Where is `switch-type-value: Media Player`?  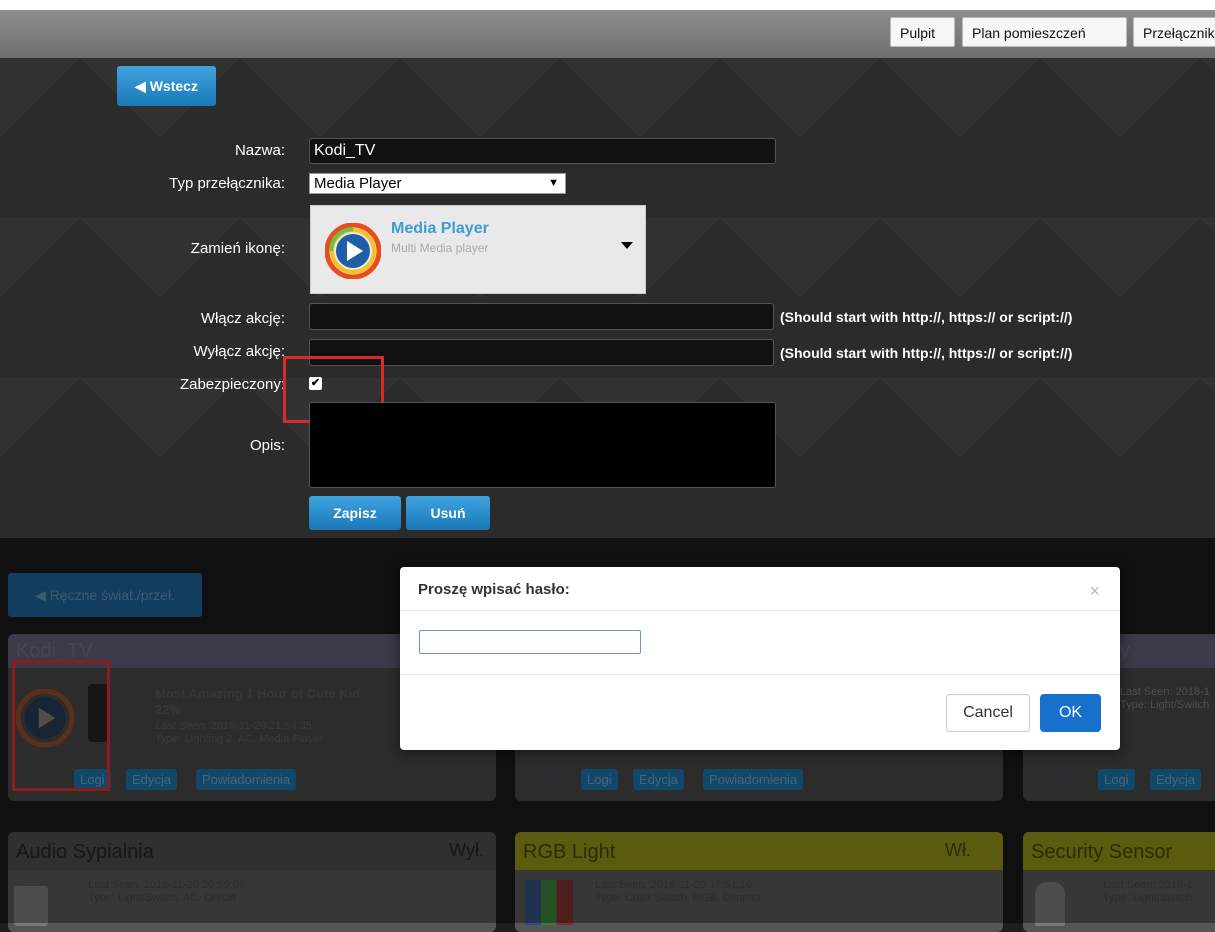
switch-type-value: Media Player is located at coordinates (358, 183).